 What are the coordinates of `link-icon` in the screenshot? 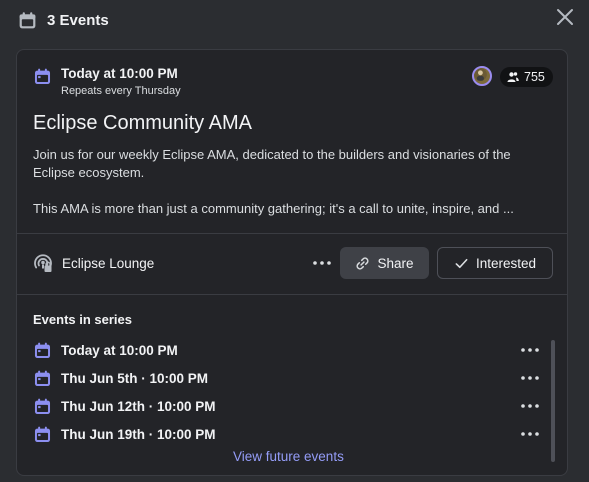 It's located at (363, 263).